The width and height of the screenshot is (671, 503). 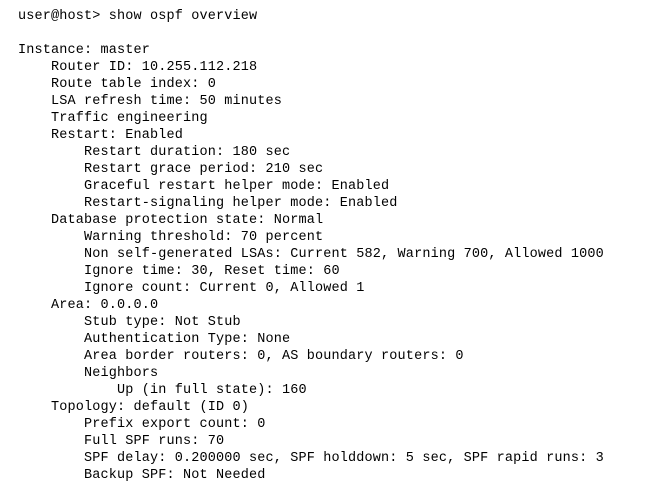 I want to click on terminal-line: Database protection state: Normal, so click(x=171, y=220).